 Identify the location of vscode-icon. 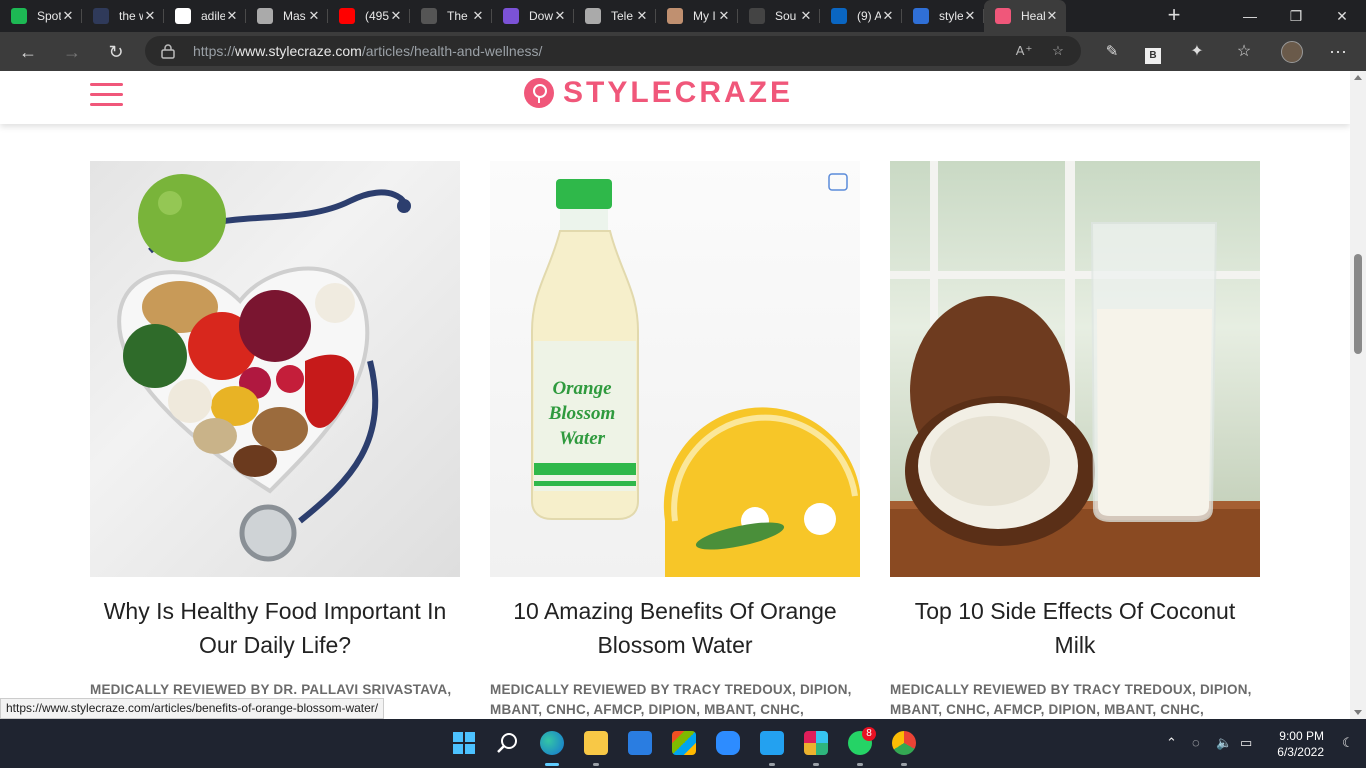
(772, 743).